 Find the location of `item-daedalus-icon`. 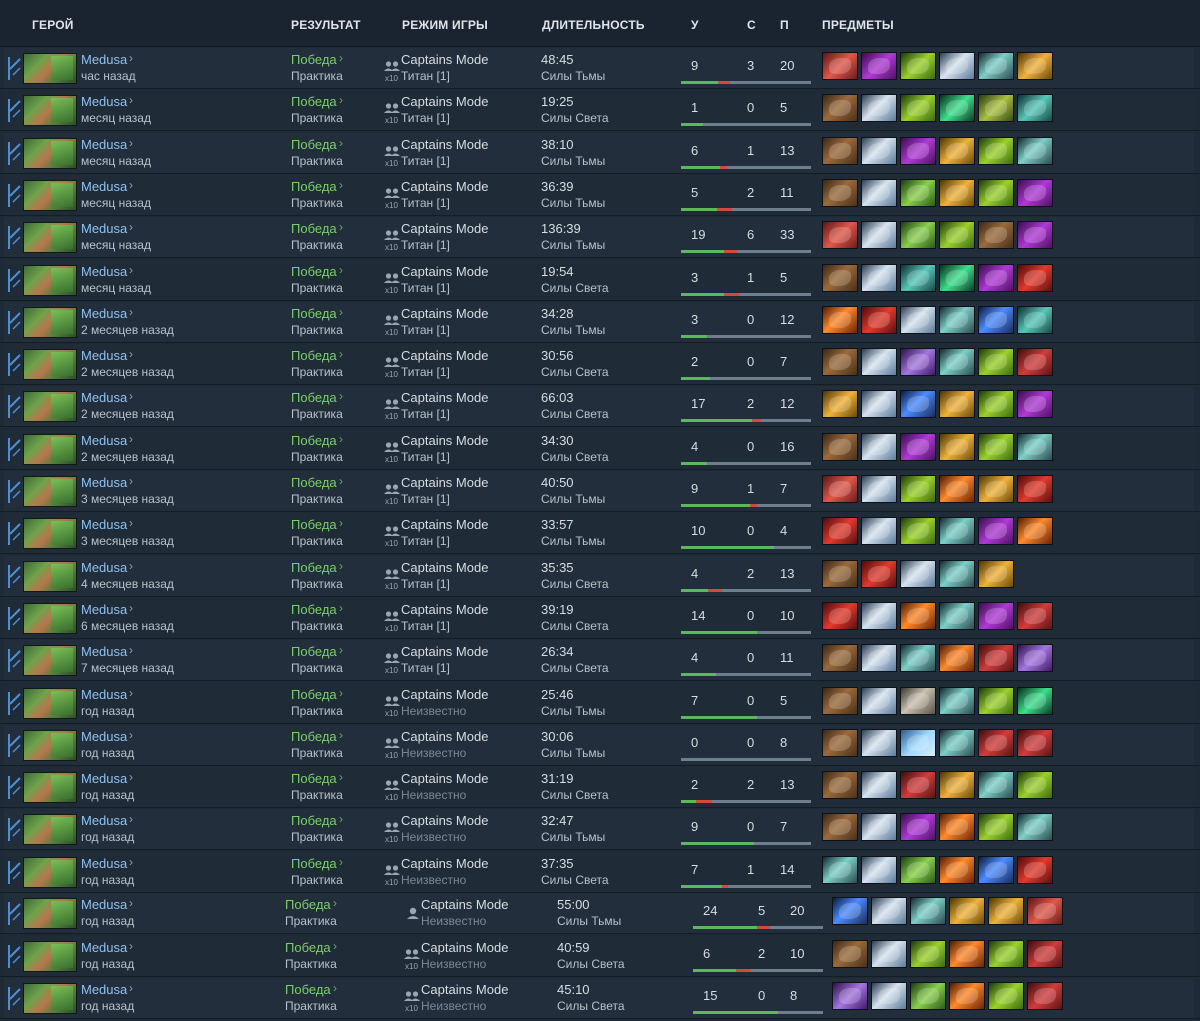

item-daedalus-icon is located at coordinates (840, 489).